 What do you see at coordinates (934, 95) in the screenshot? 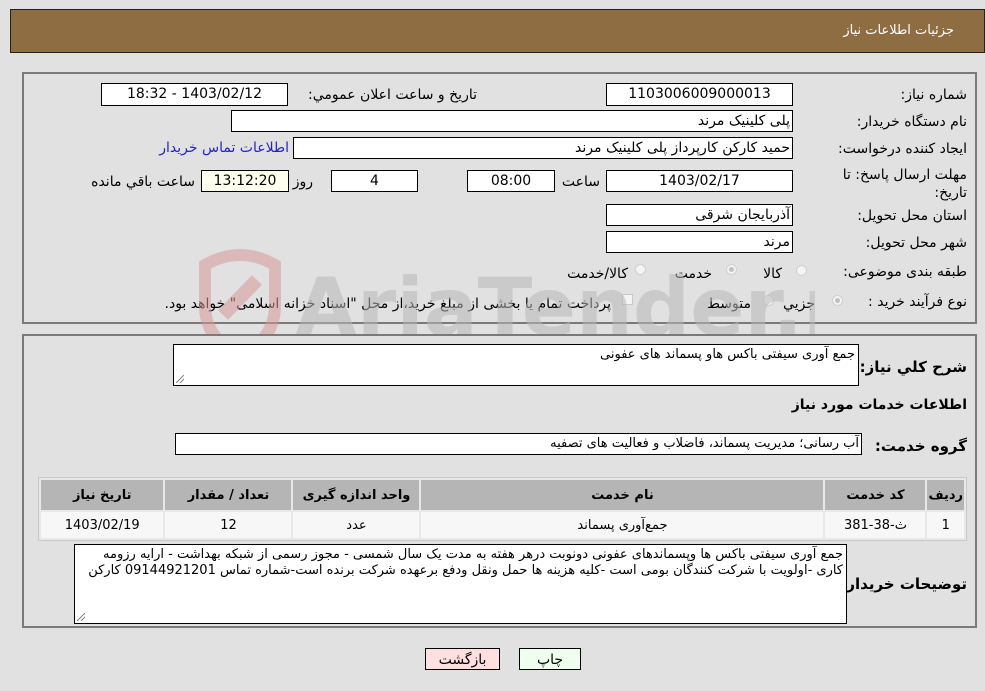
I see `need-number-label: شماره نیاز:` at bounding box center [934, 95].